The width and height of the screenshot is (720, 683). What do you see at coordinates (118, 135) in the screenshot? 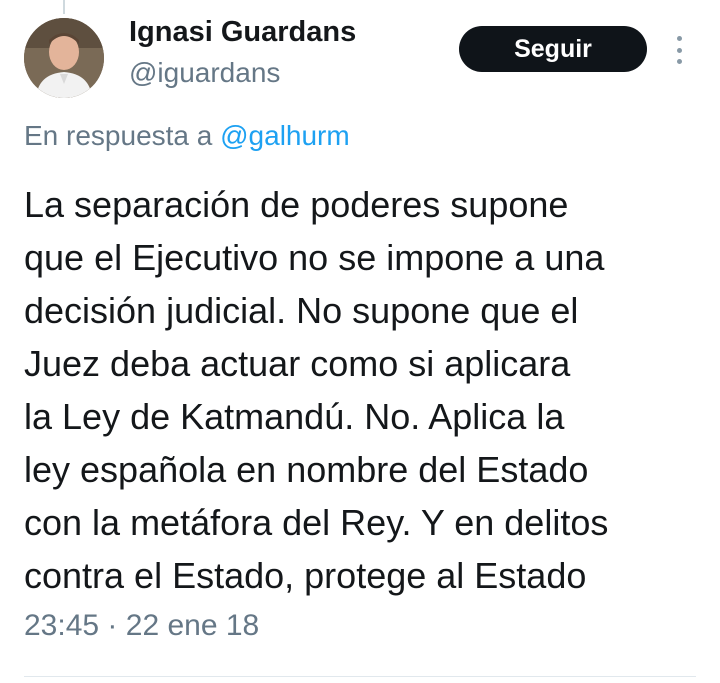
I see `reply-prefix: En respuesta a` at bounding box center [118, 135].